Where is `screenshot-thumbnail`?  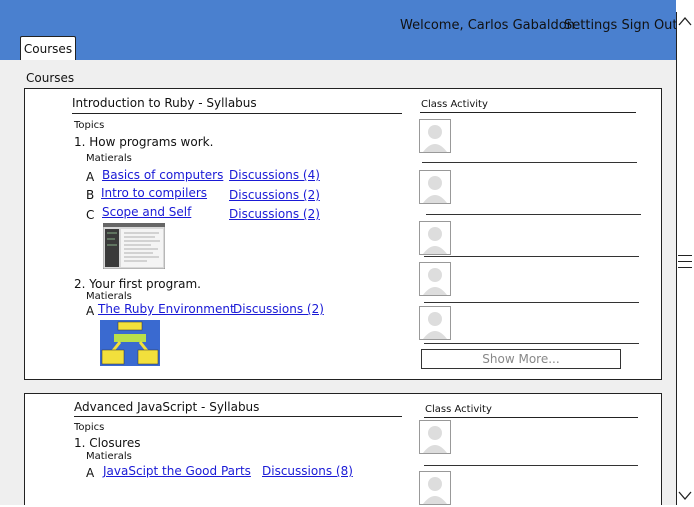
screenshot-thumbnail is located at coordinates (134, 246).